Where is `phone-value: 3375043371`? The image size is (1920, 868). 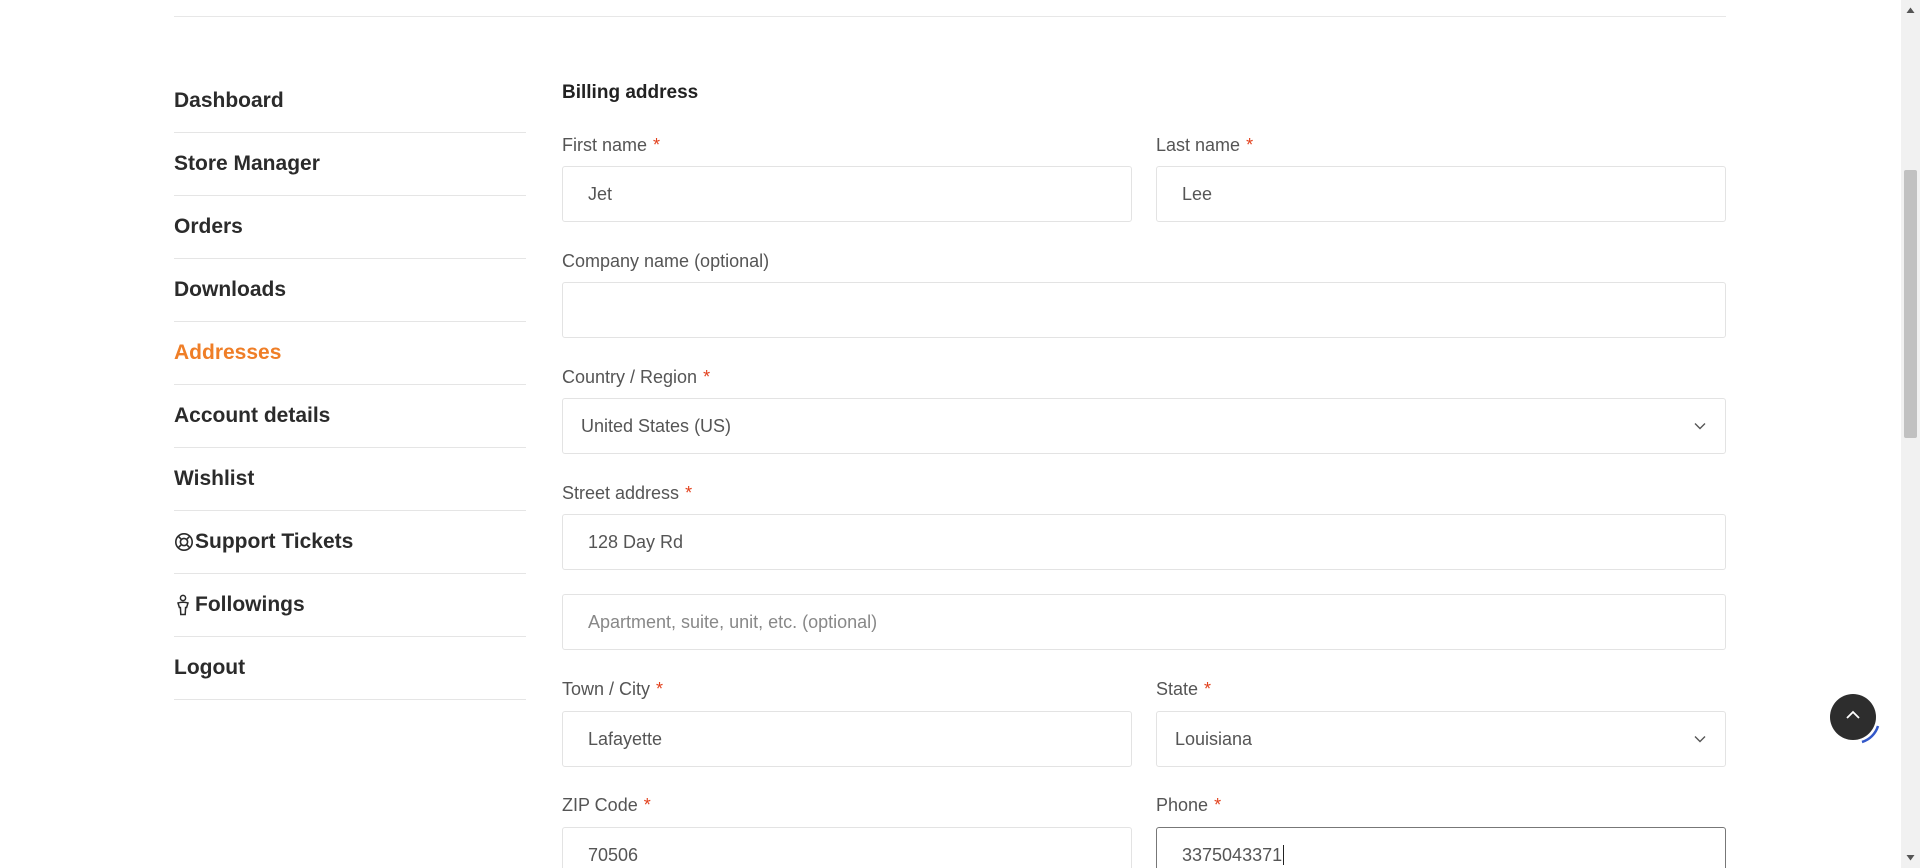
phone-value: 3375043371 is located at coordinates (1232, 854).